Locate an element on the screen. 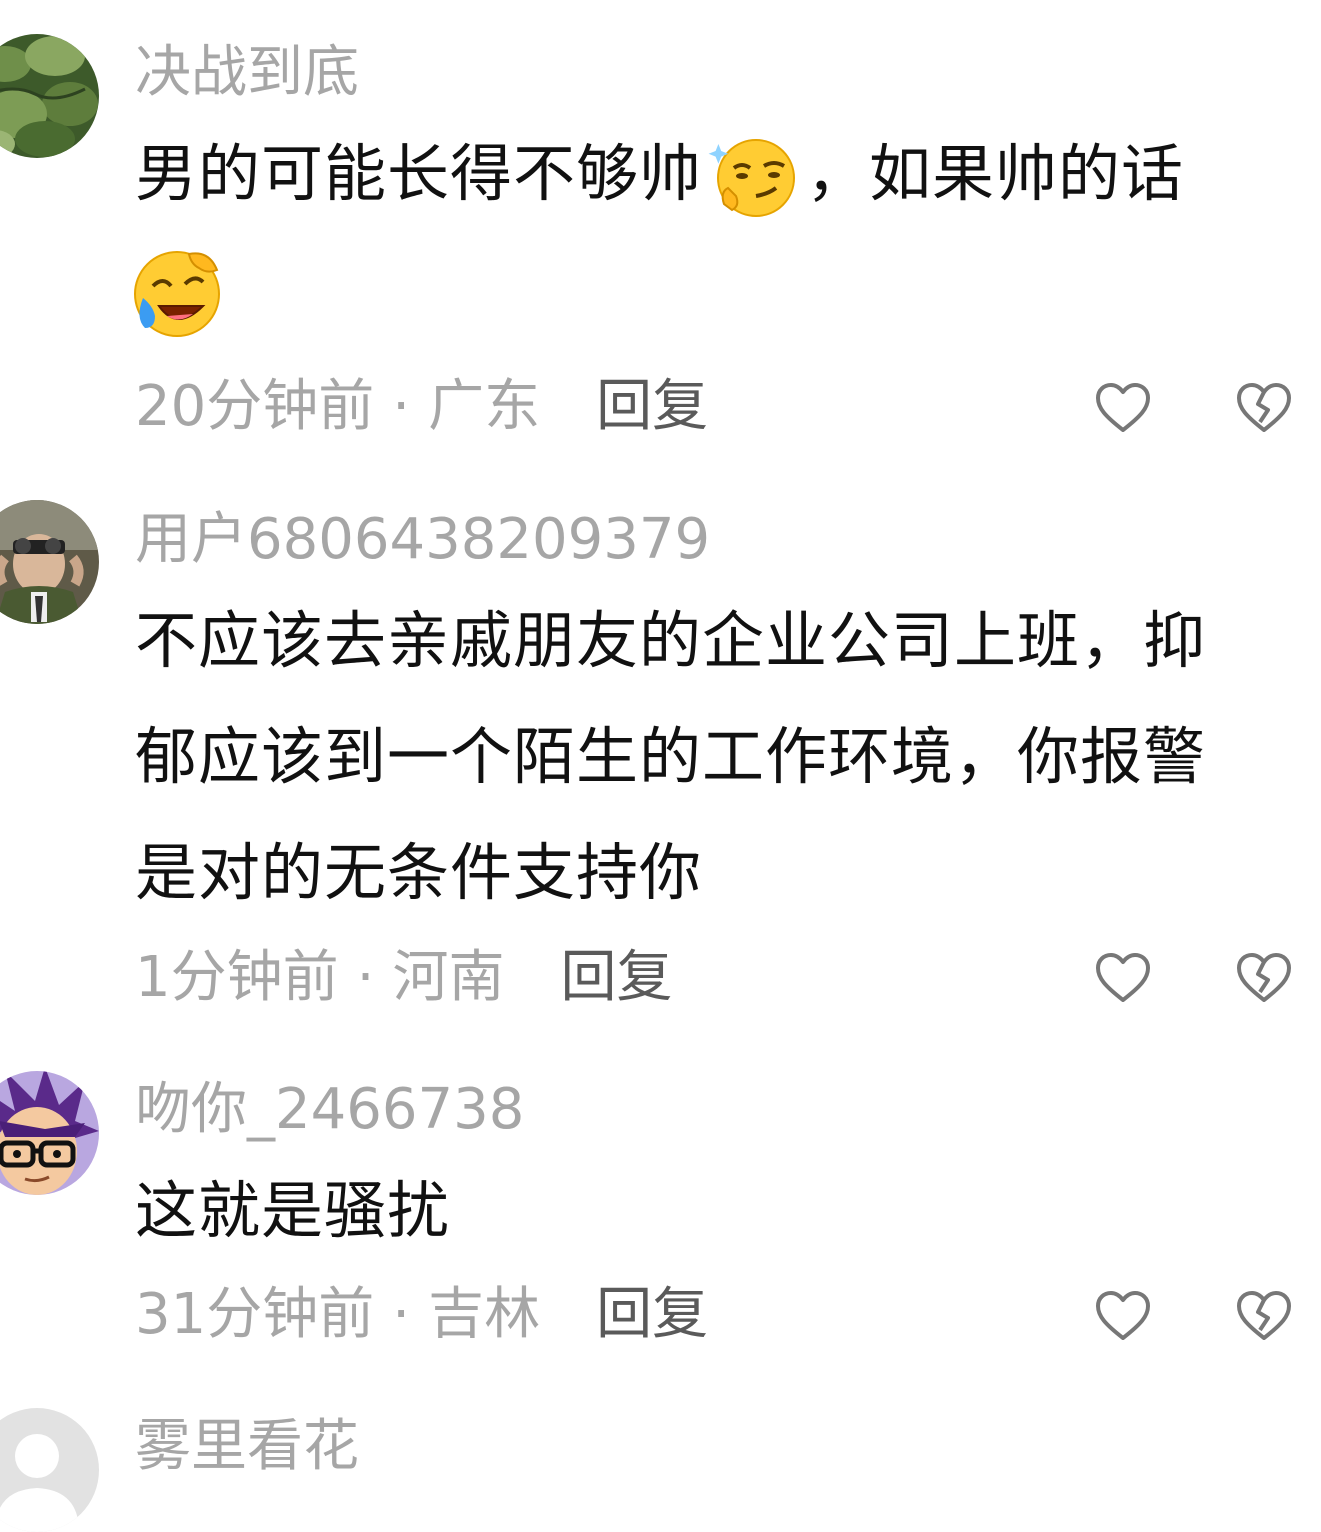  comment-meta: 20分钟前 · 广东 回复 is located at coordinates (421, 407).